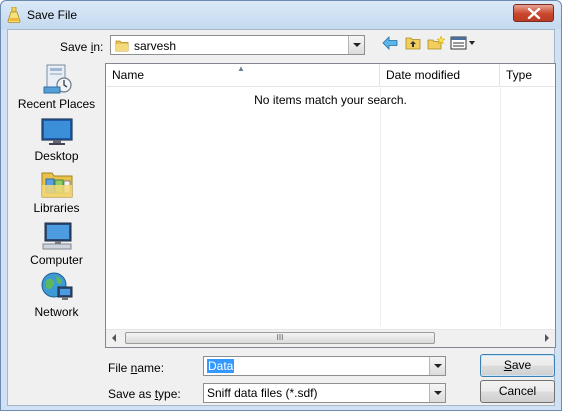 This screenshot has width=564, height=413. I want to click on file-name-dropdown-button, so click(437, 366).